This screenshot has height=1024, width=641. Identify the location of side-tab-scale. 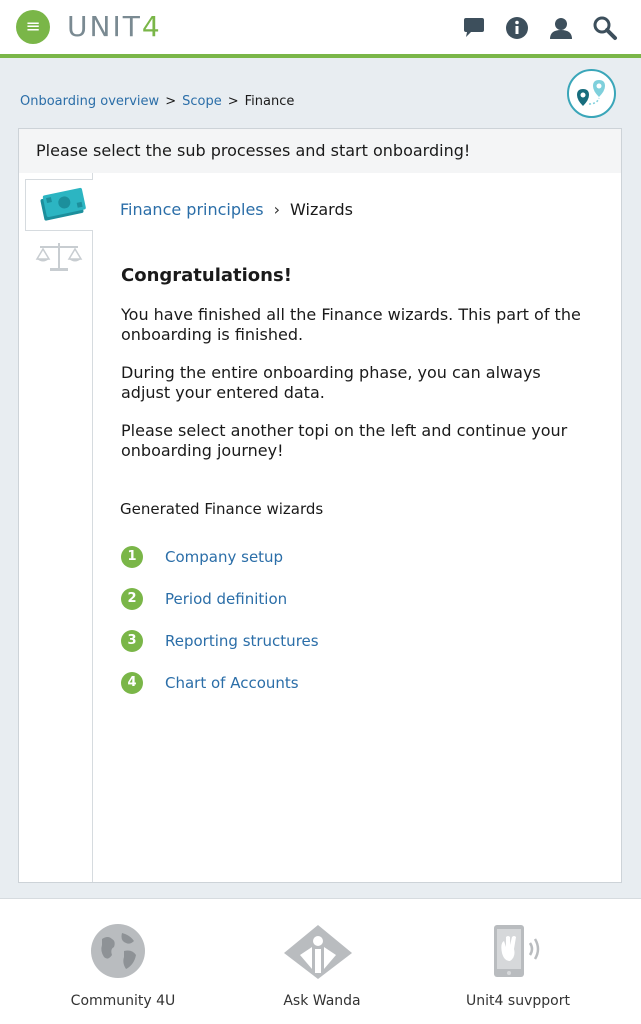
(59, 257).